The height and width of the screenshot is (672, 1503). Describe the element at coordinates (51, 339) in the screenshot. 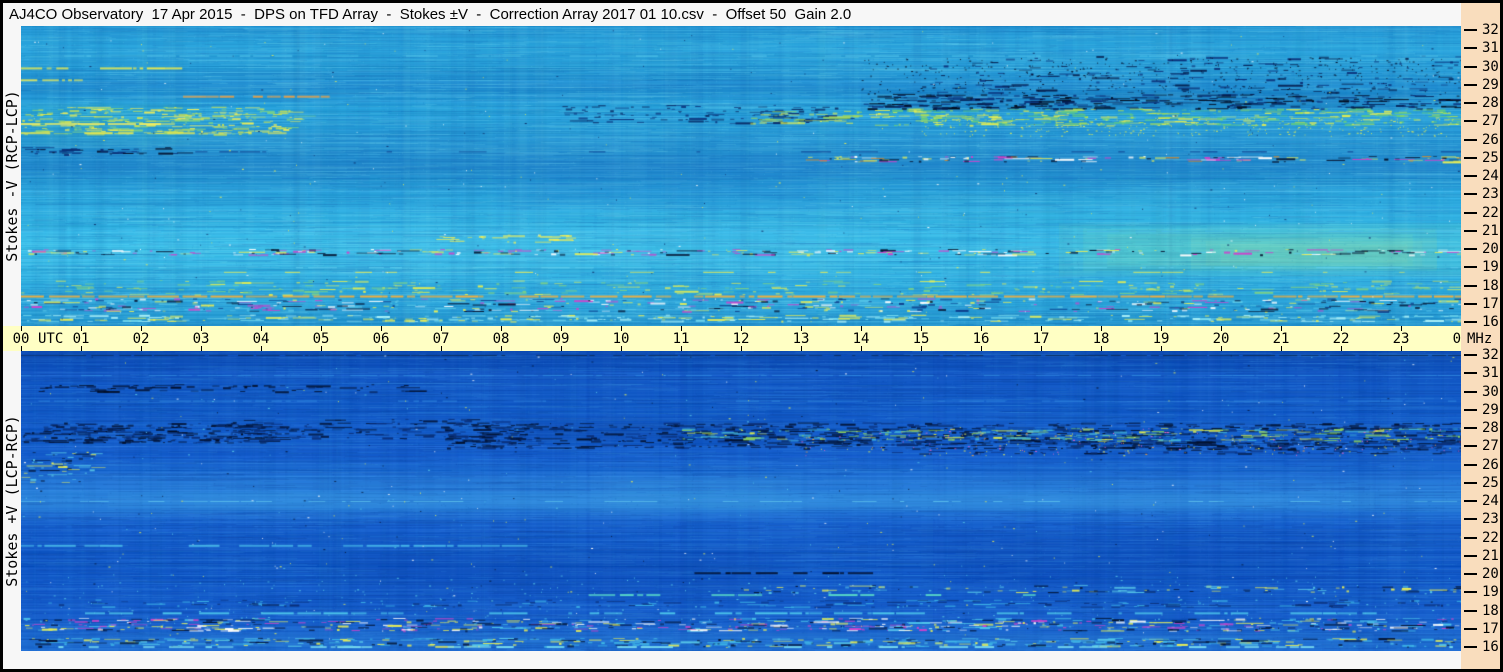

I see `time-axis-unit-utc: UTC` at that location.